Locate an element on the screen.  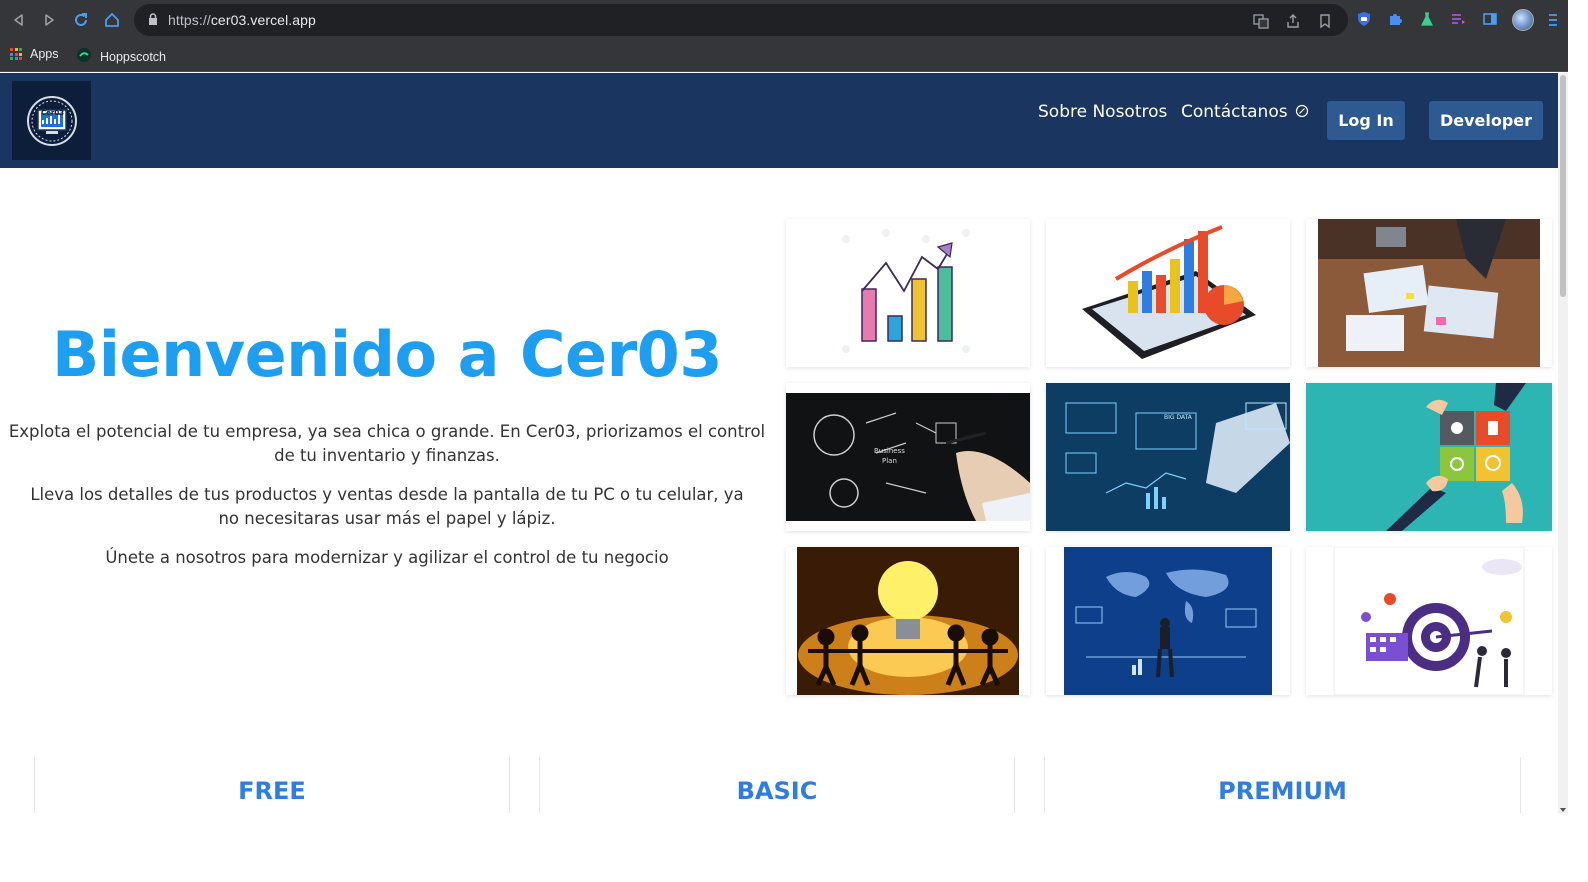
forward-icon is located at coordinates (49, 20).